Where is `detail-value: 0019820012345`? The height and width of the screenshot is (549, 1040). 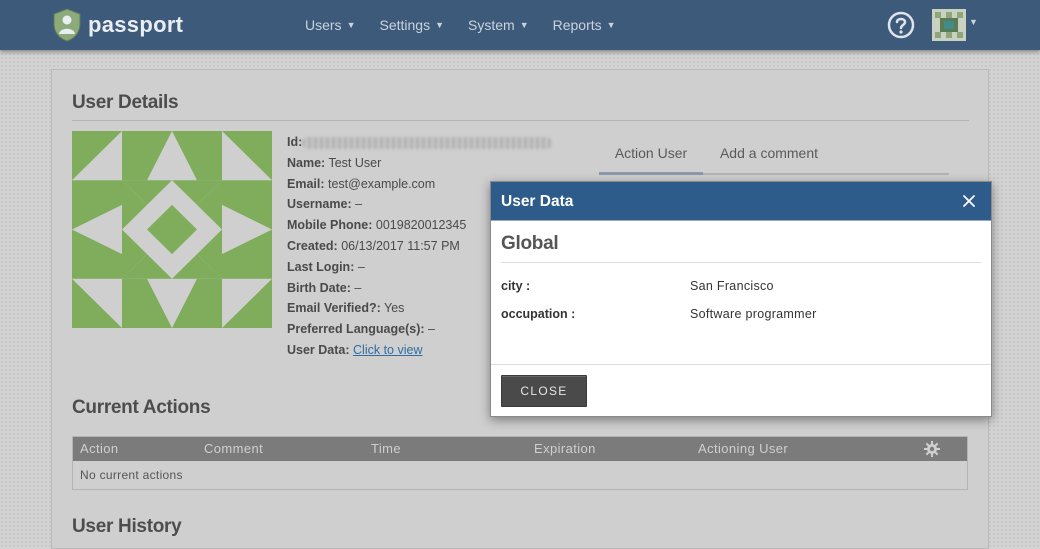 detail-value: 0019820012345 is located at coordinates (421, 225).